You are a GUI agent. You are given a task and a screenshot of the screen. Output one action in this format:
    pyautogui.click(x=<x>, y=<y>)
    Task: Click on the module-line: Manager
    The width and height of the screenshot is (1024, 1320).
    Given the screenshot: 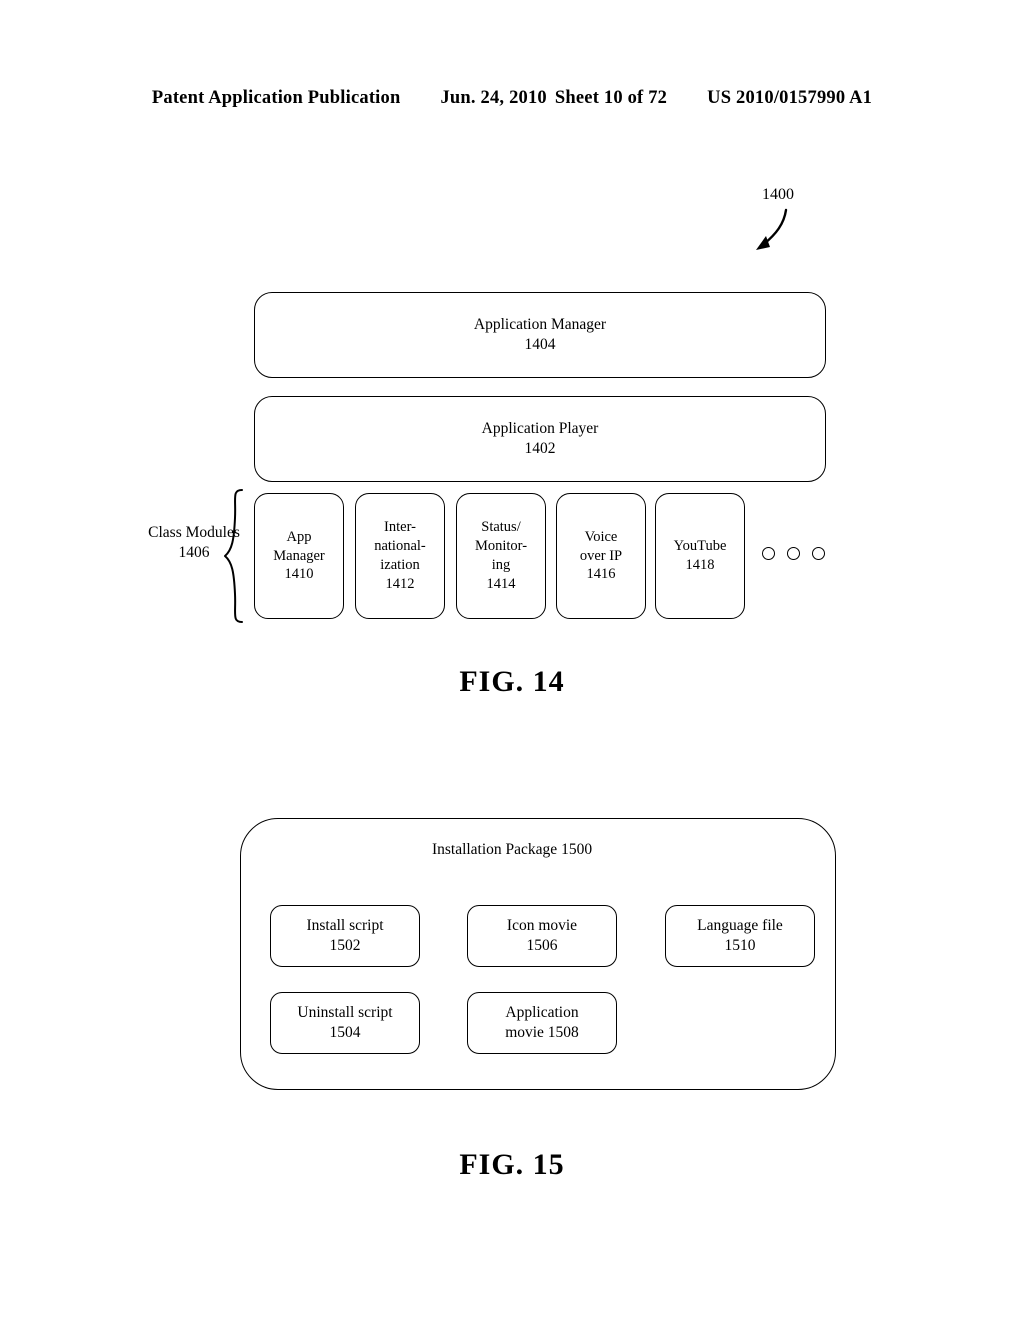 What is the action you would take?
    pyautogui.click(x=299, y=555)
    